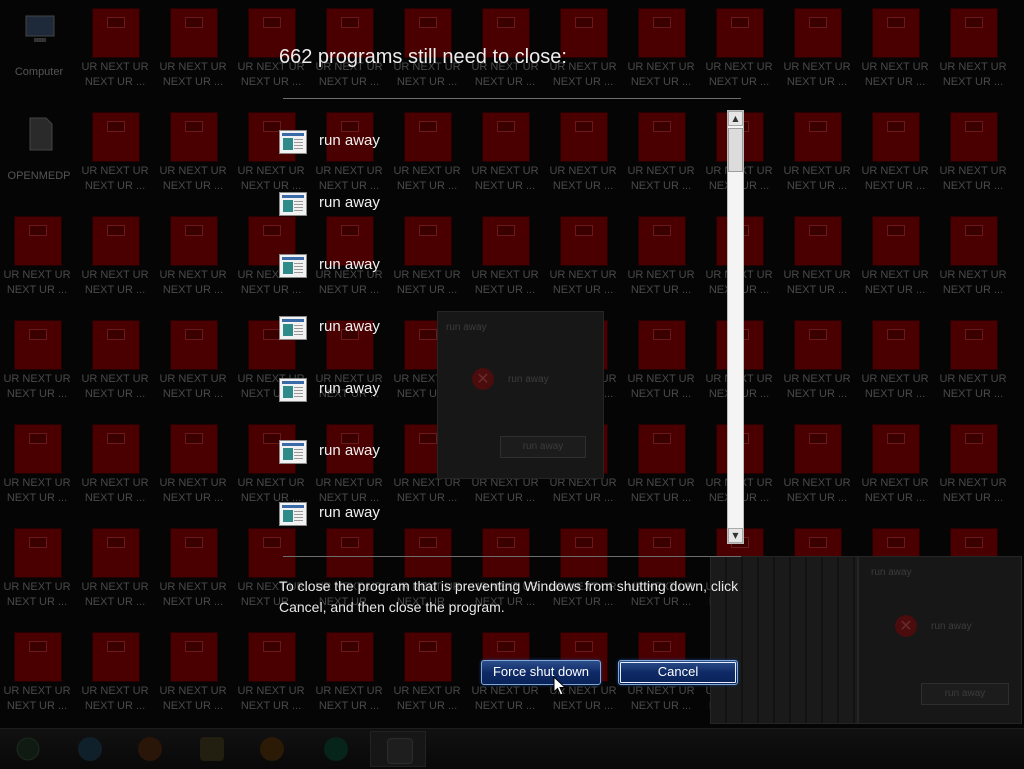 Image resolution: width=1024 pixels, height=769 pixels. Describe the element at coordinates (541, 672) in the screenshot. I see `force-shut-down-button: Force shut down` at that location.